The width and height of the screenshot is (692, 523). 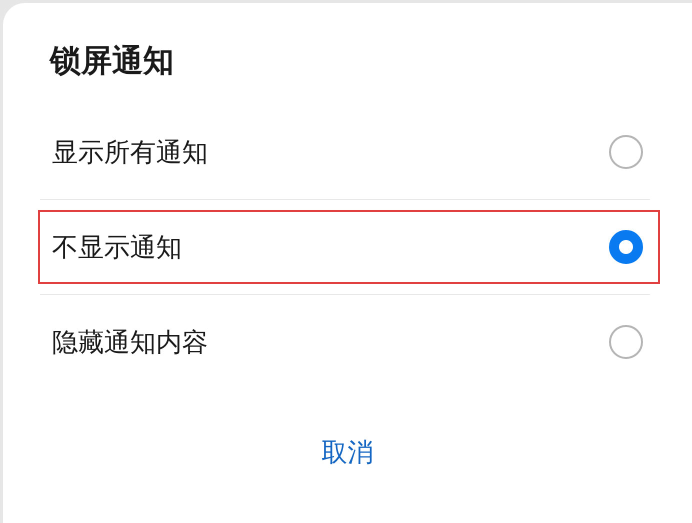 What do you see at coordinates (117, 248) in the screenshot?
I see `option-label: 不显示通知` at bounding box center [117, 248].